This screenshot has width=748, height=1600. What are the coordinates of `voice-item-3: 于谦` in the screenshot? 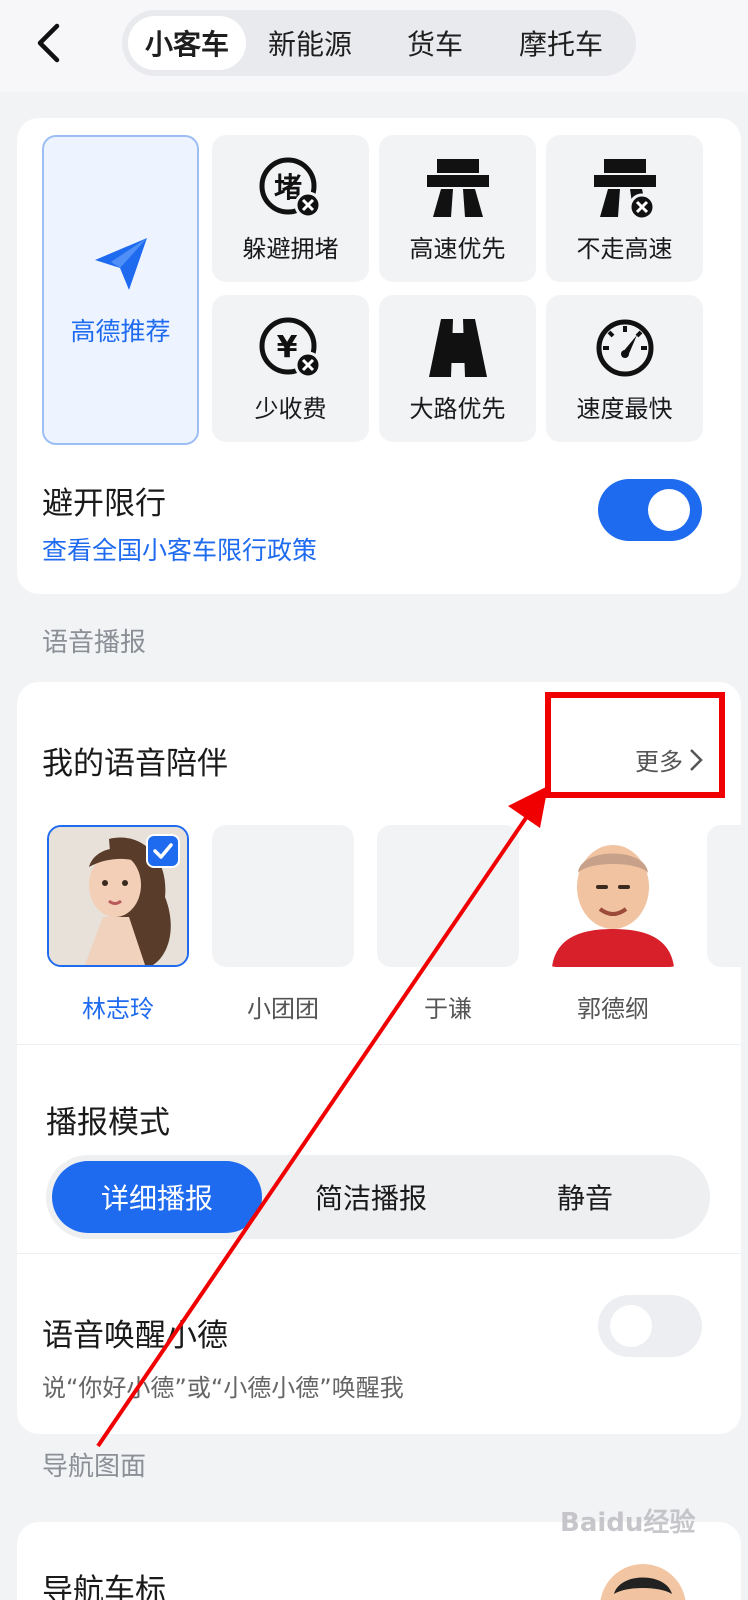 It's located at (448, 924).